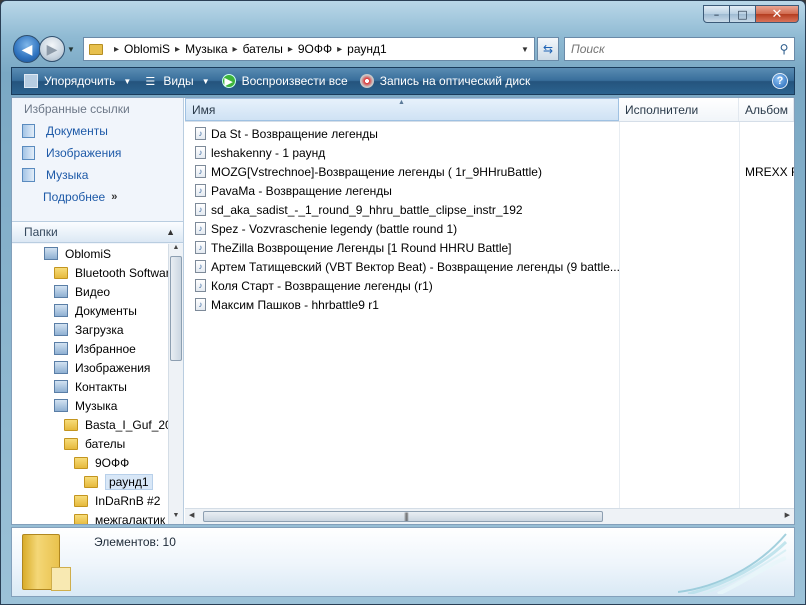  I want to click on column-header-album-label: Альбом, so click(767, 109).